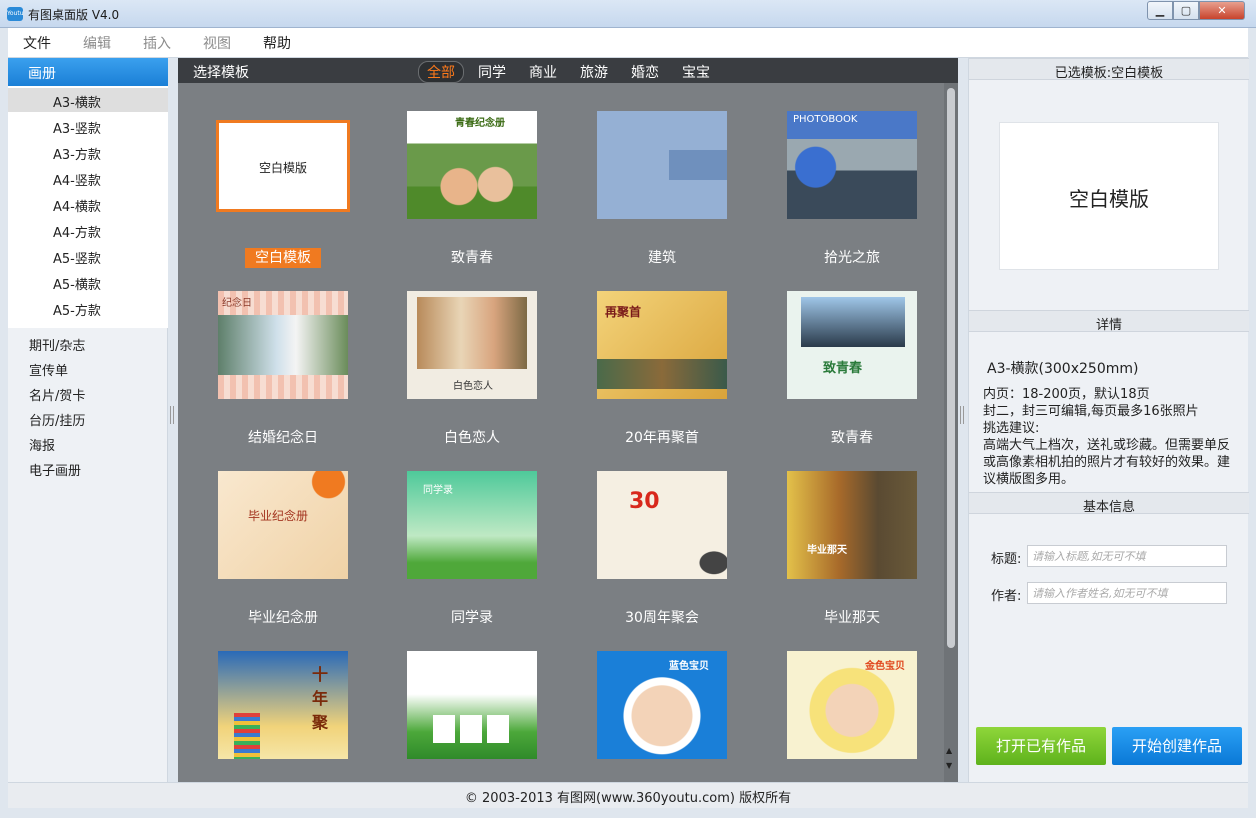  Describe the element at coordinates (88, 256) in the screenshot. I see `size-item-a5-portrait: A5-竖款` at that location.